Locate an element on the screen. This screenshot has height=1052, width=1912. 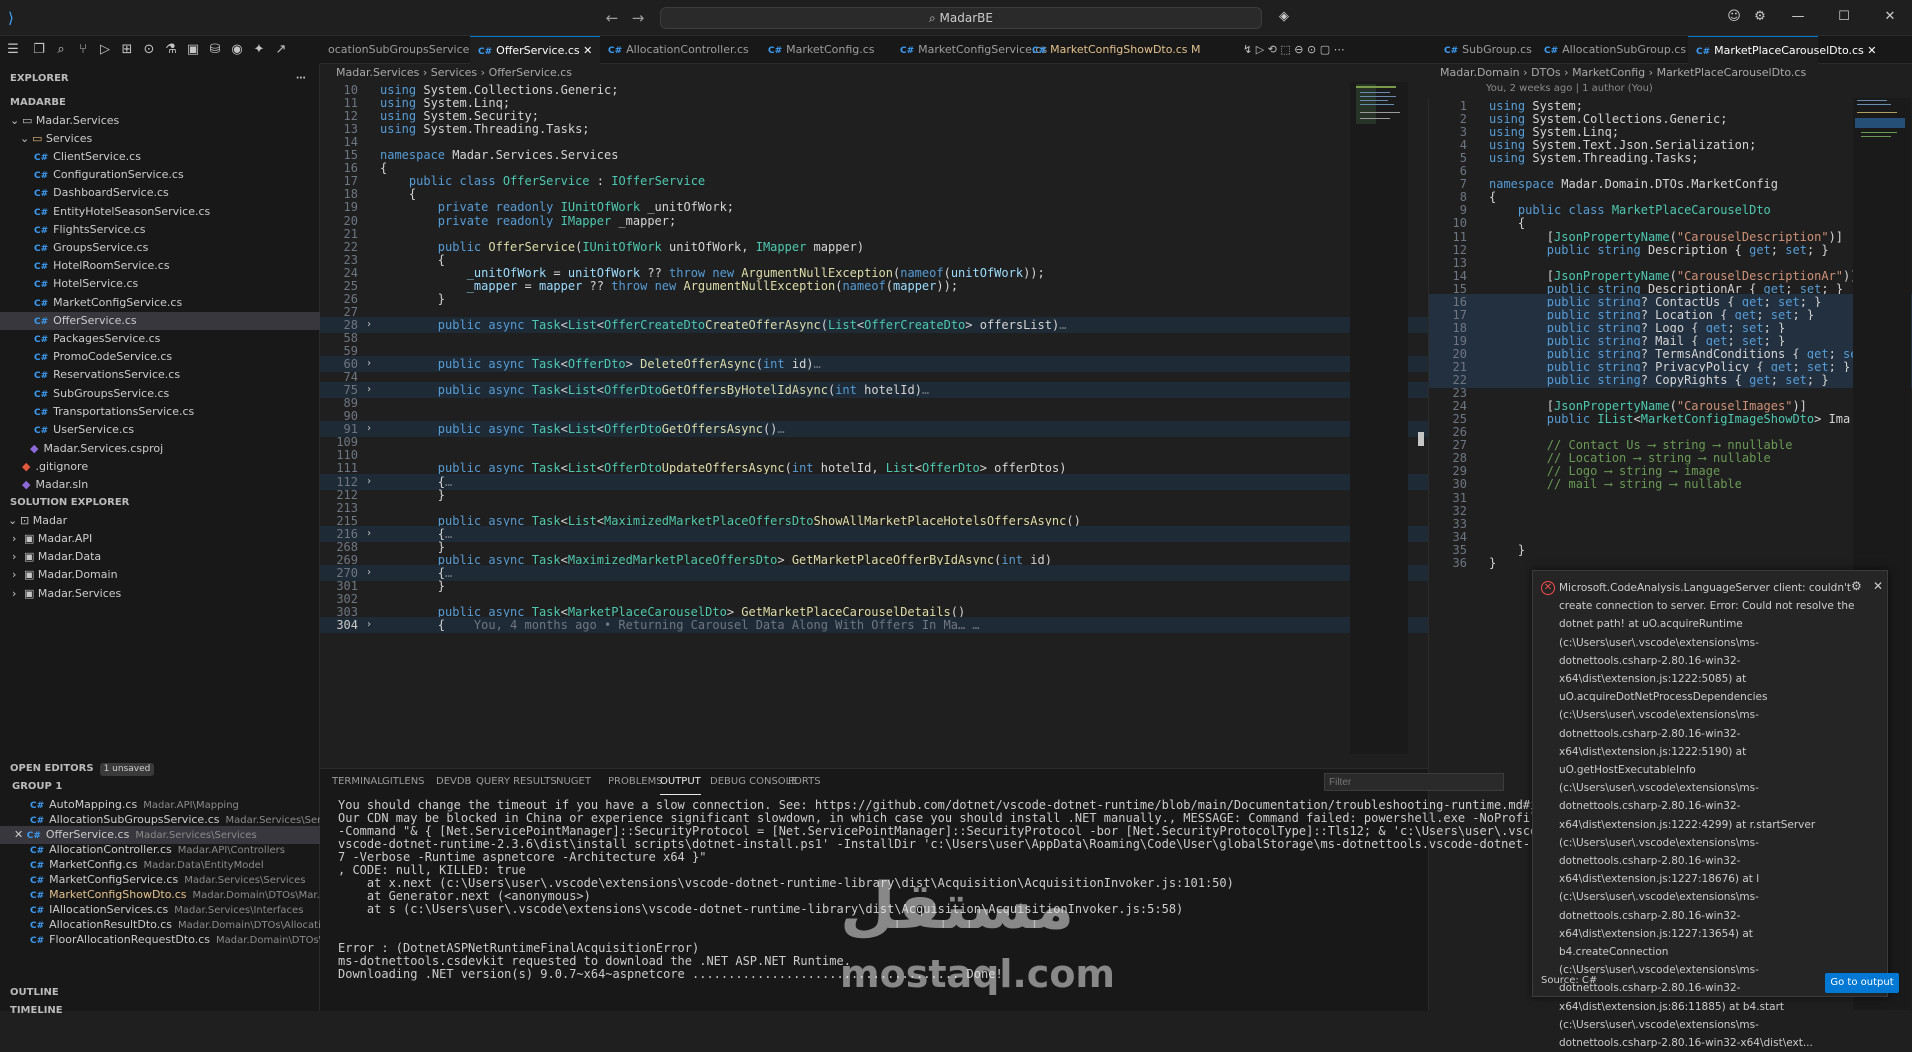
tree-item-file: C# FlightsService.cs is located at coordinates (160, 230).